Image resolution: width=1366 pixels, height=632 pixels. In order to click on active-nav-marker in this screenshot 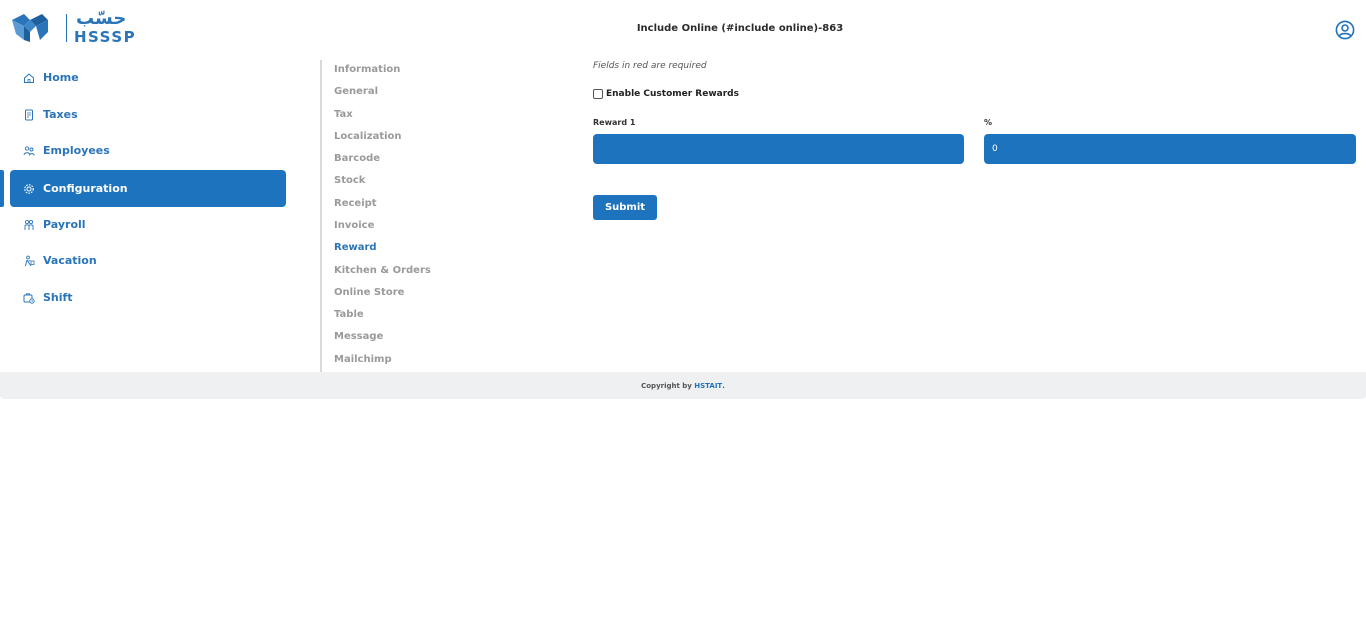, I will do `click(2, 188)`.